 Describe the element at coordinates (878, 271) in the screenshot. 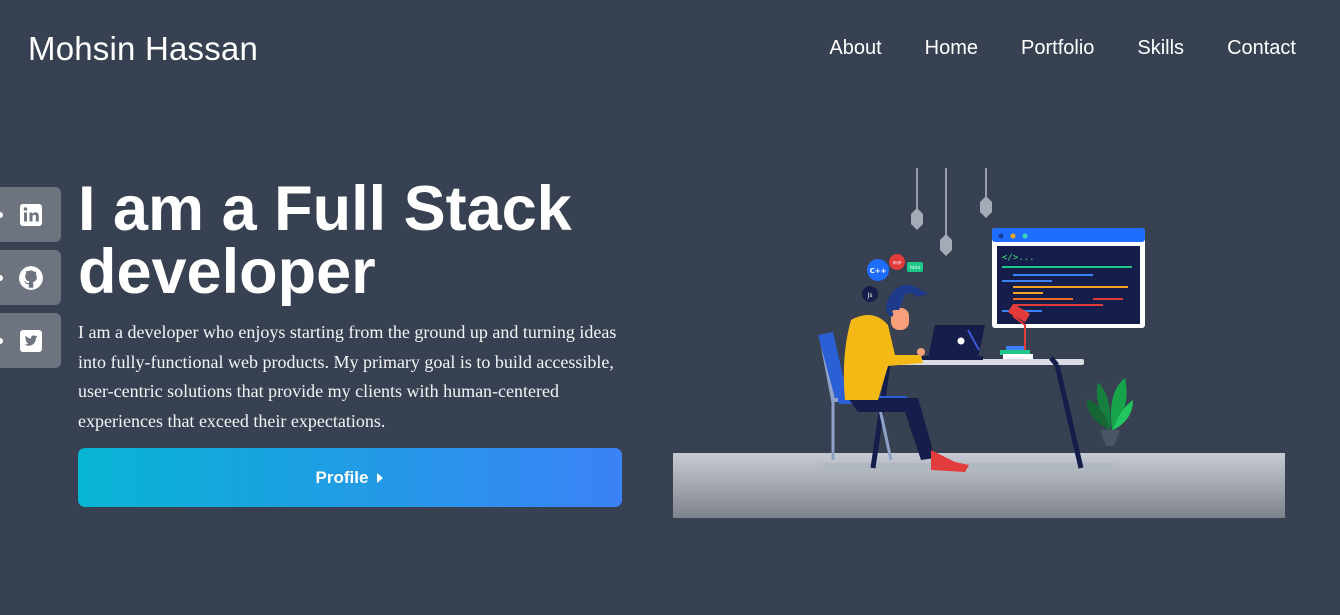

I see `svg-text: C++` at that location.